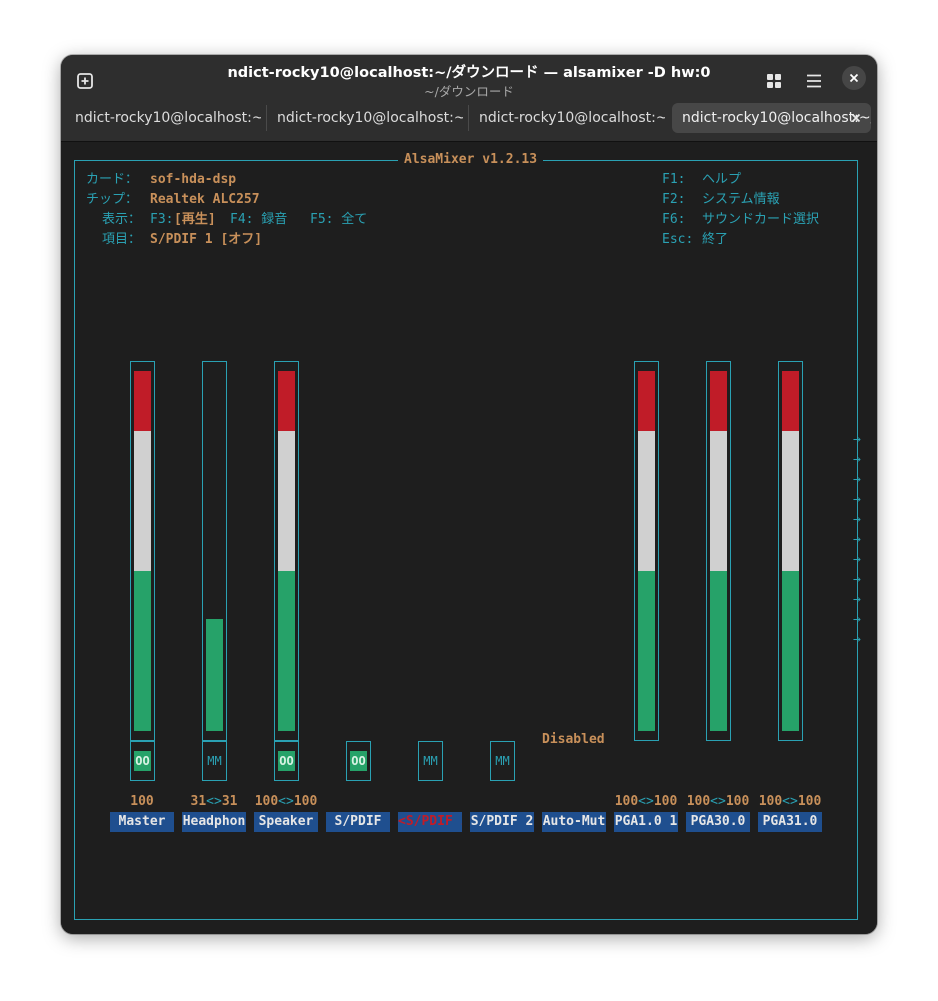  What do you see at coordinates (195, 220) in the screenshot?
I see `f3-playback-view: [再生]` at bounding box center [195, 220].